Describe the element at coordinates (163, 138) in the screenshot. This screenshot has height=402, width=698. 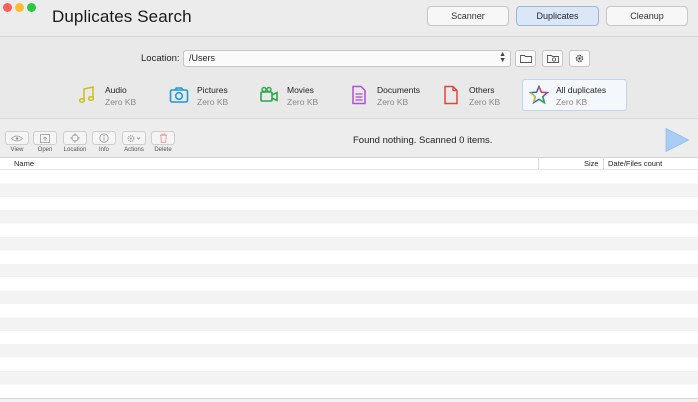
I see `trash-icon` at that location.